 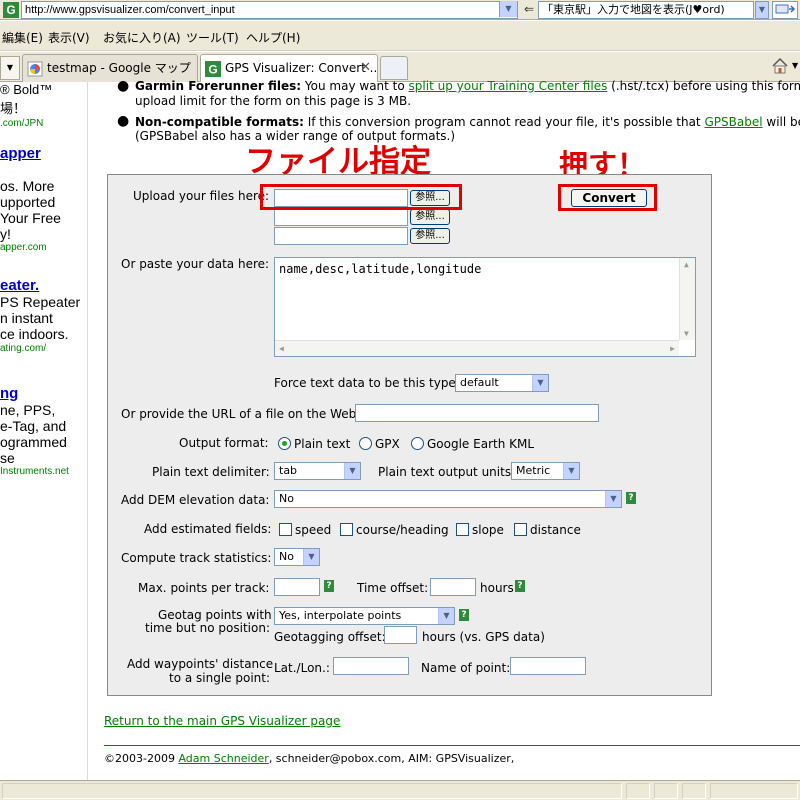 I want to click on geotag-value: Yes, interpolate points, so click(x=340, y=615).